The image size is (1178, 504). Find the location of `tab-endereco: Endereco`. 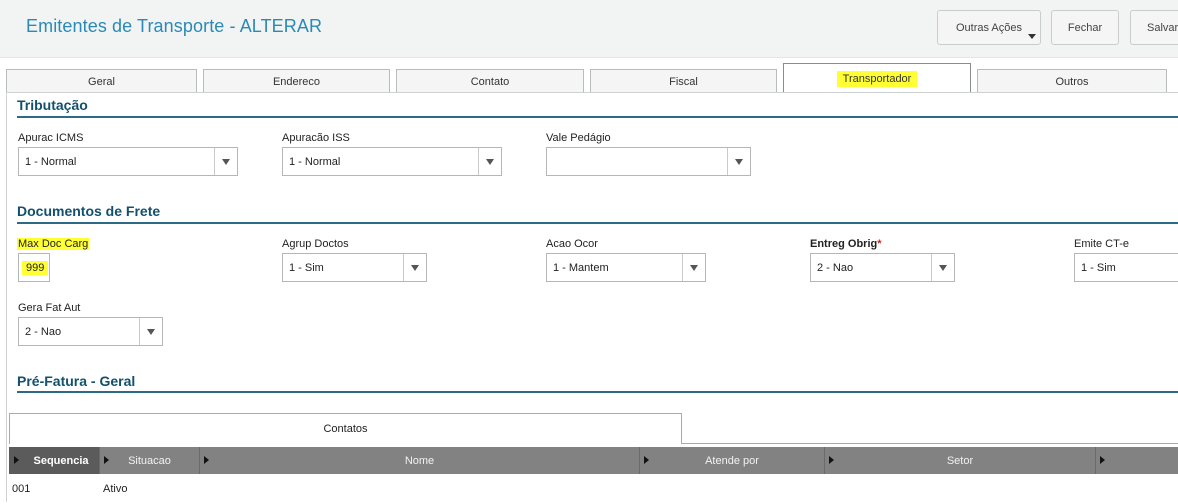

tab-endereco: Endereco is located at coordinates (296, 81).